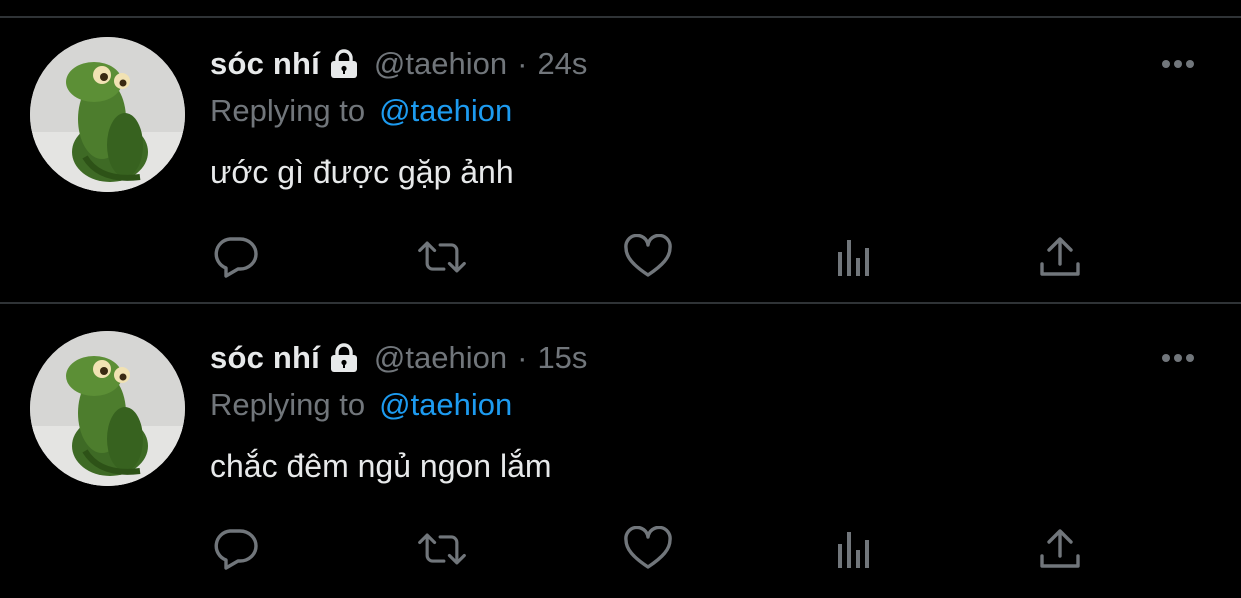 This screenshot has width=1241, height=598. I want to click on tweet-text: ước gì được gặp ảnh, so click(362, 171).